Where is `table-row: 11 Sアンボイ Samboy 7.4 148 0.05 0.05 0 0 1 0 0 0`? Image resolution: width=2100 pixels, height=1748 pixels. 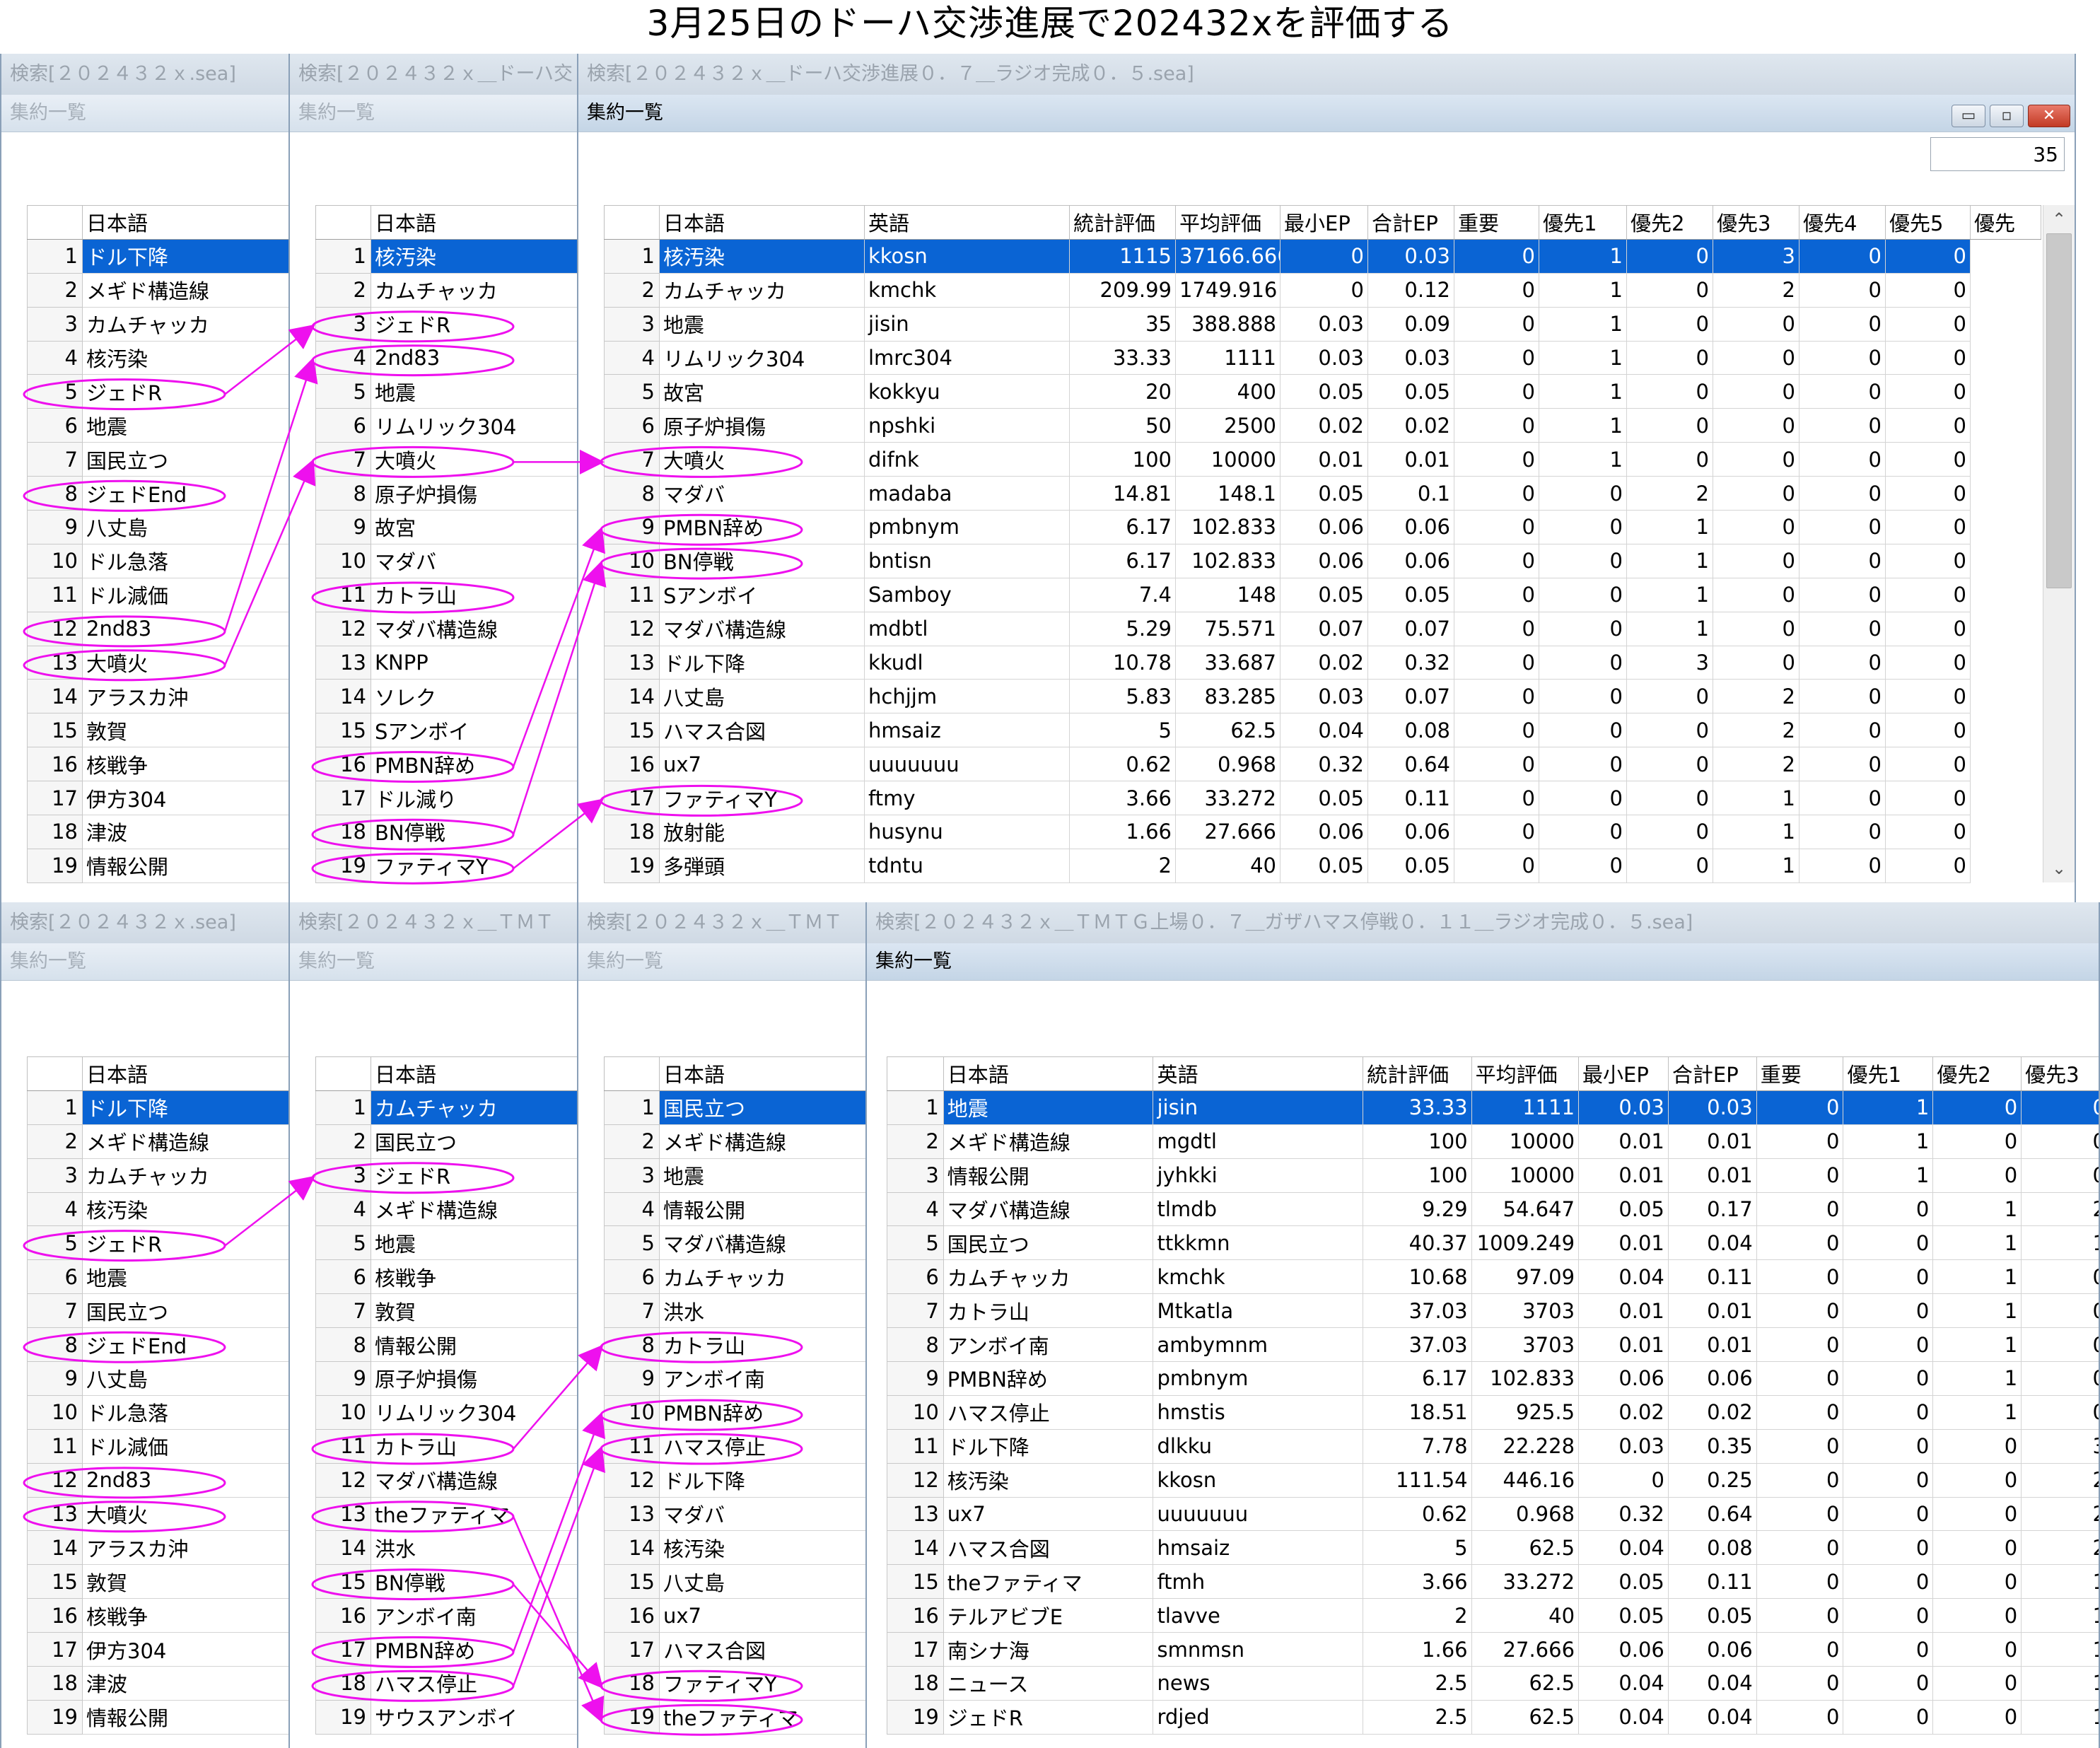
table-row: 11 Sアンボイ Samboy 7.4 148 0.05 0.05 0 0 1 0 0 0 is located at coordinates (1323, 594).